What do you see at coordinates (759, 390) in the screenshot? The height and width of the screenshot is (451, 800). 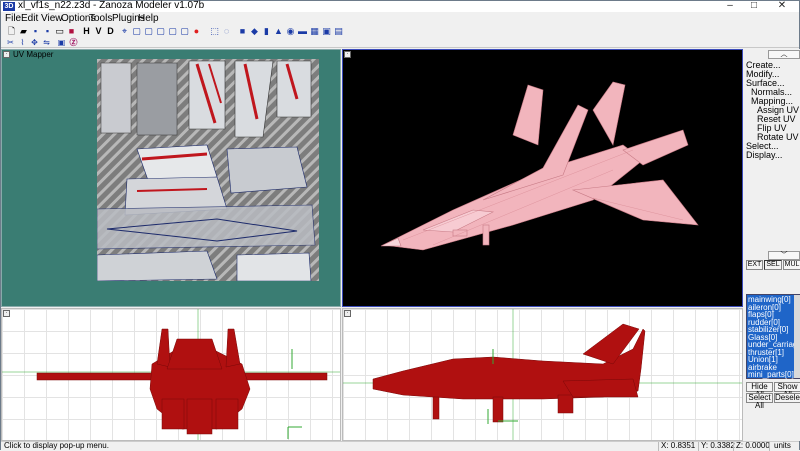 I see `hide-all-button: Hide All` at bounding box center [759, 390].